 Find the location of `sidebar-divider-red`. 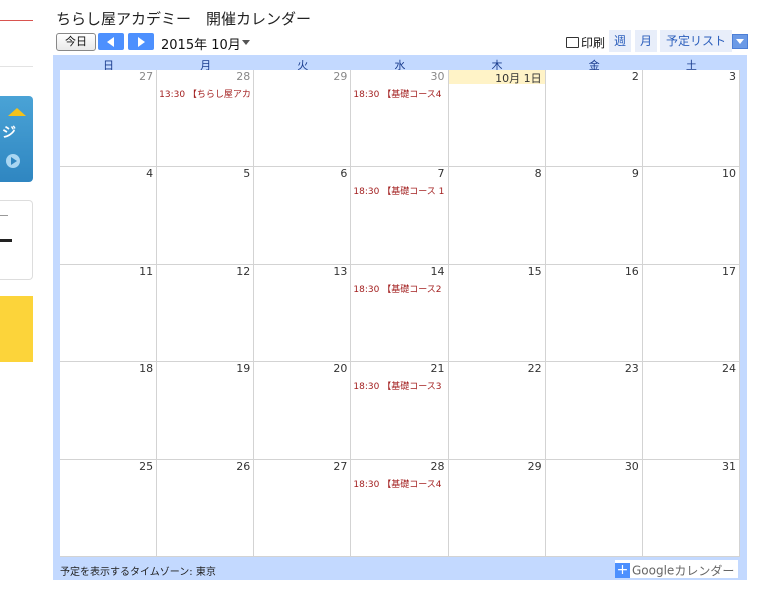

sidebar-divider-red is located at coordinates (16, 20).